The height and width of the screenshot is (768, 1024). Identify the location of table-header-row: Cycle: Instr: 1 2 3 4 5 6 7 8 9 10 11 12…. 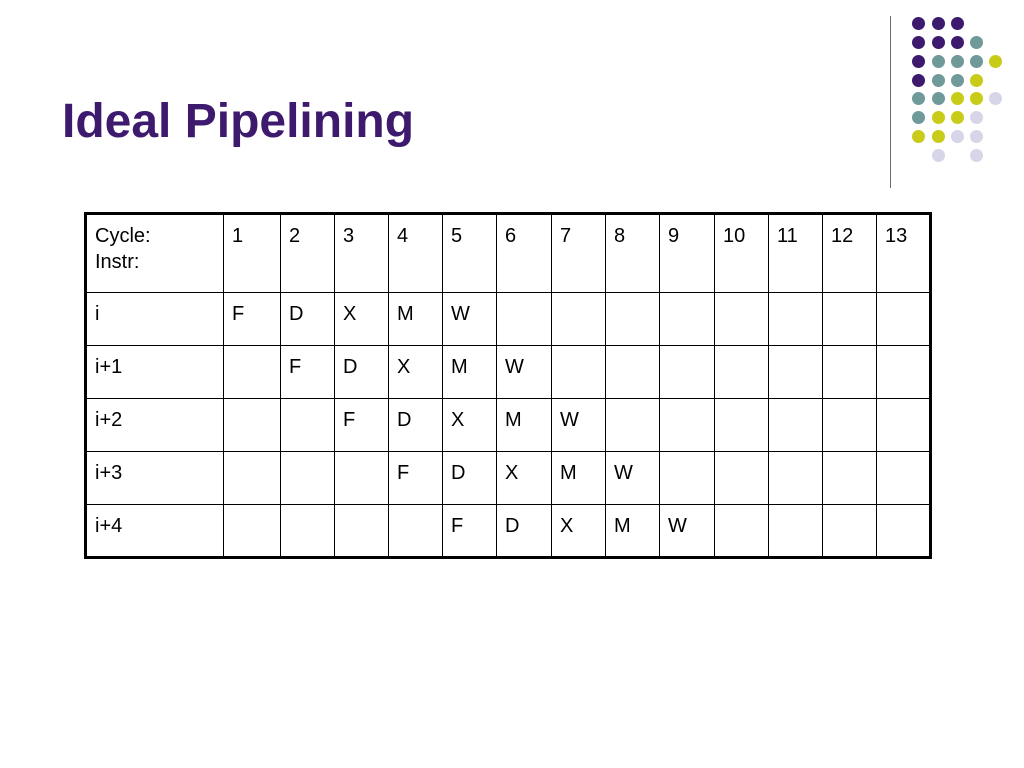
(508, 253).